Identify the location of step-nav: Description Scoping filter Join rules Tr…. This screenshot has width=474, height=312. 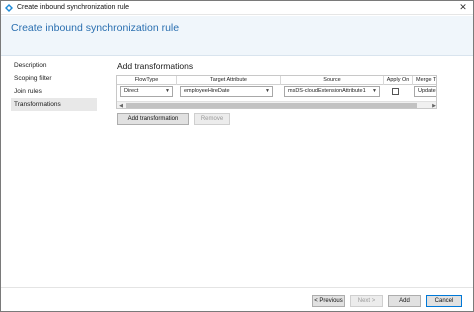
(54, 85).